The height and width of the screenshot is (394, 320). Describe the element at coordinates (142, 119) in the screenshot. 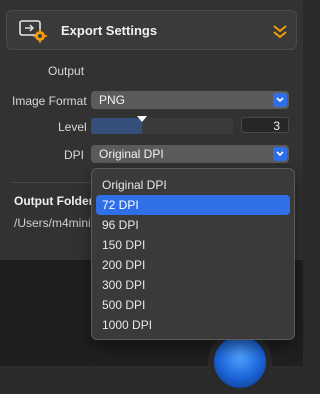

I see `level-slider-handle` at that location.